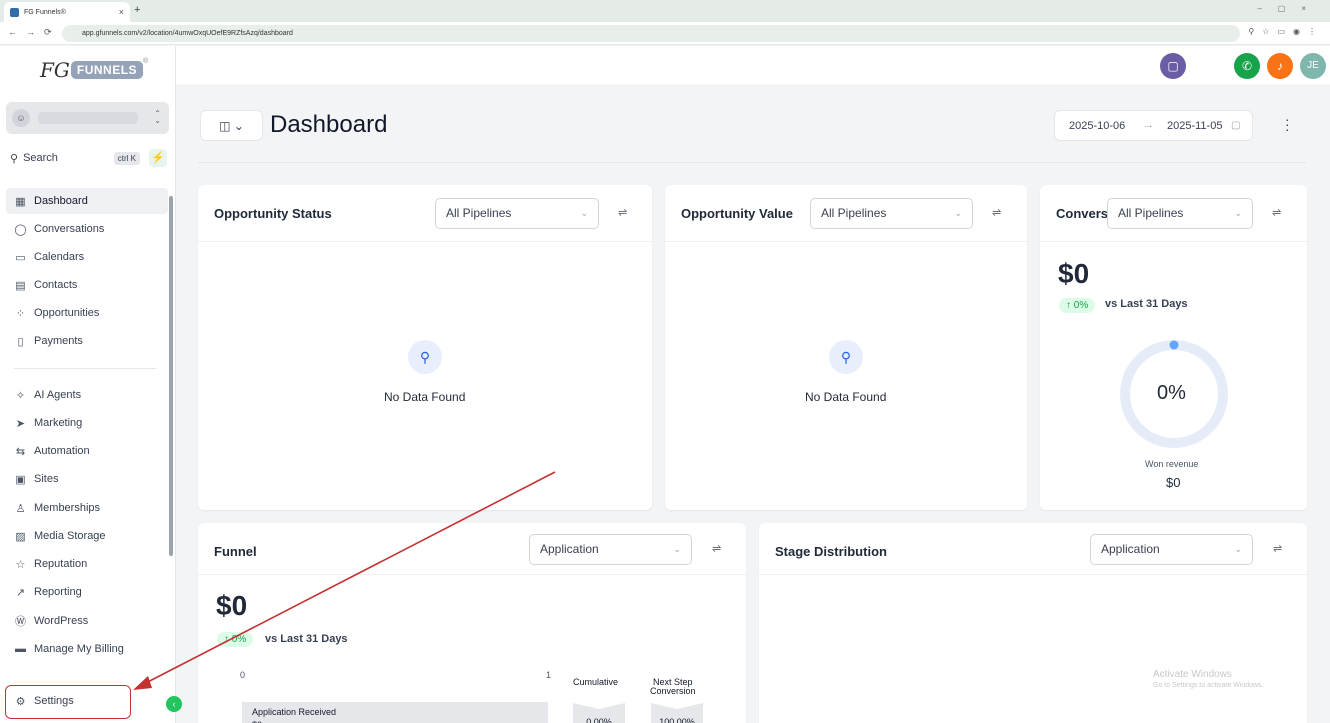 The width and height of the screenshot is (1330, 723). What do you see at coordinates (61, 201) in the screenshot?
I see `sidebar-item-label: Dashboard` at bounding box center [61, 201].